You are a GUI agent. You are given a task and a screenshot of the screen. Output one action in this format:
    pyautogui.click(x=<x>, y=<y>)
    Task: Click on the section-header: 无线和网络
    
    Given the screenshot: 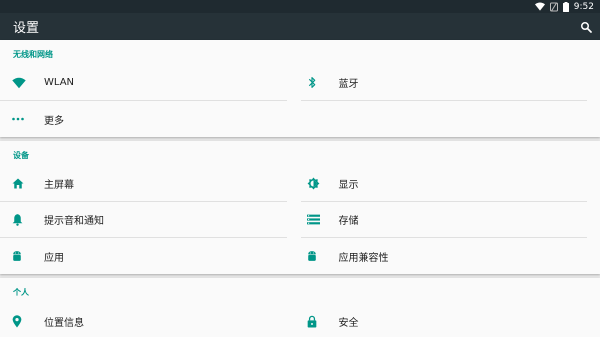 What is the action you would take?
    pyautogui.click(x=33, y=54)
    